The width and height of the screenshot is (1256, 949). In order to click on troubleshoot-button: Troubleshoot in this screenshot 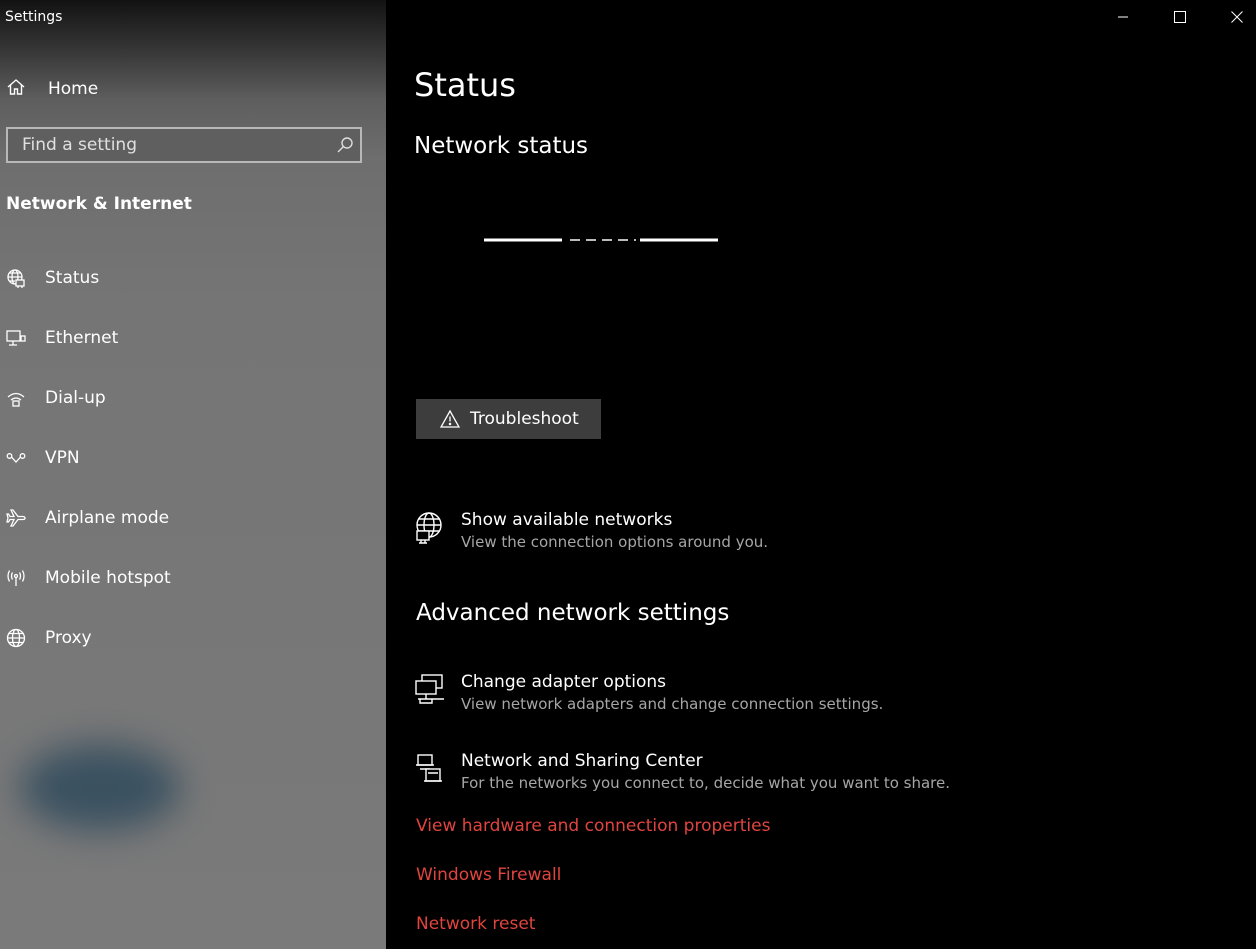, I will do `click(508, 419)`.